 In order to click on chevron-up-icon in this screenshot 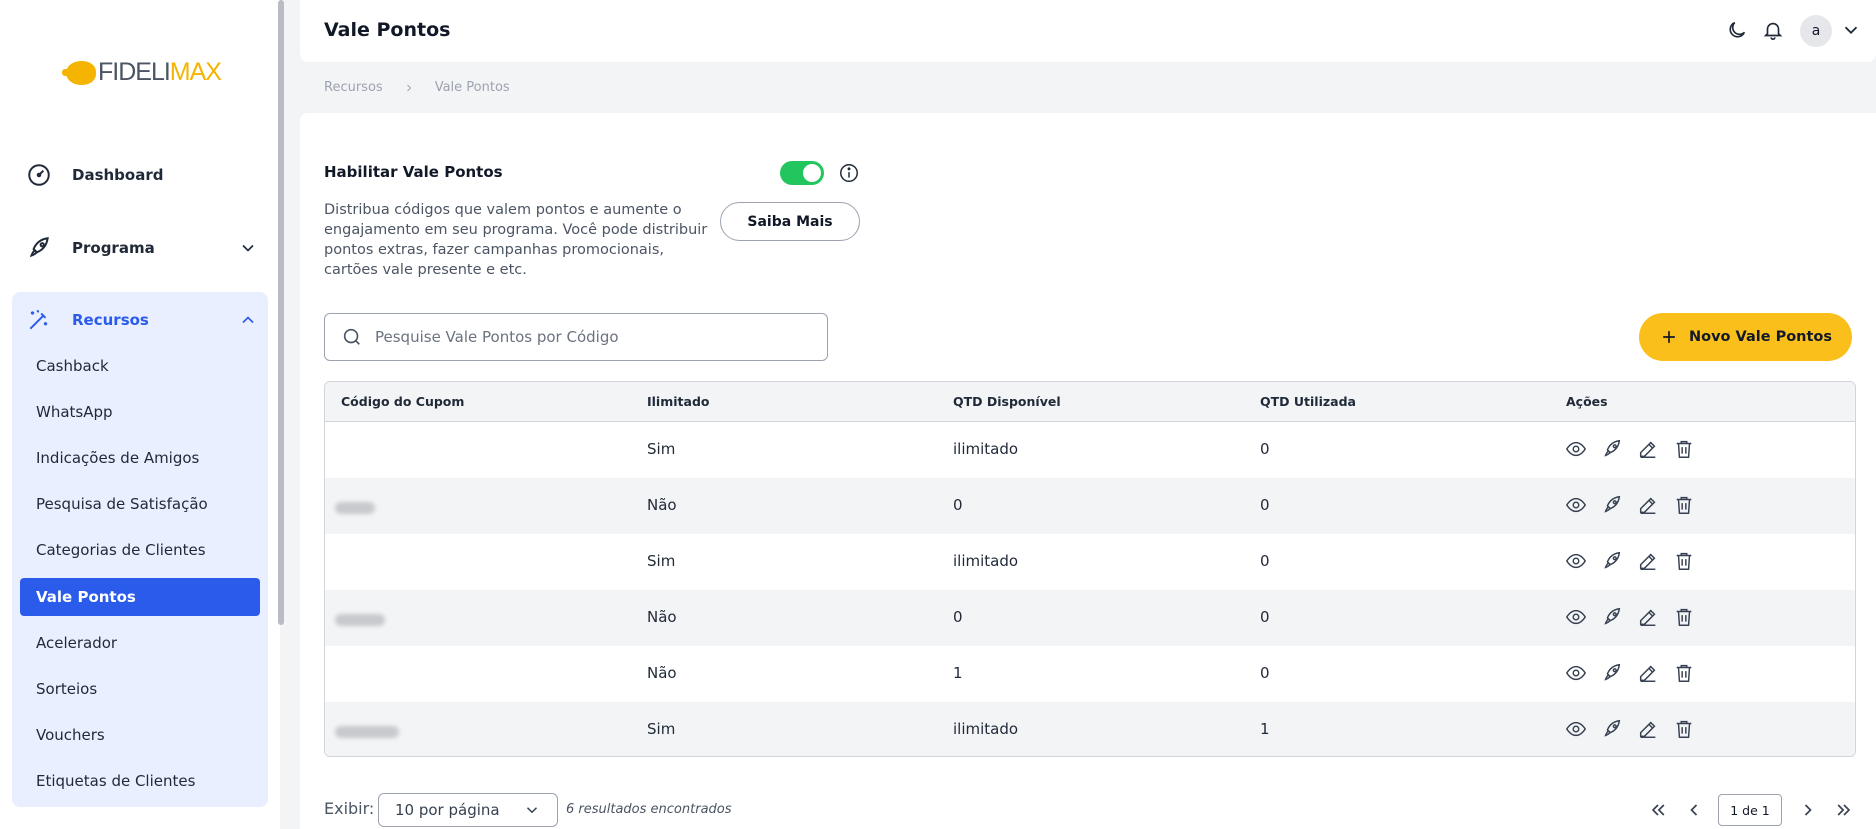, I will do `click(248, 320)`.